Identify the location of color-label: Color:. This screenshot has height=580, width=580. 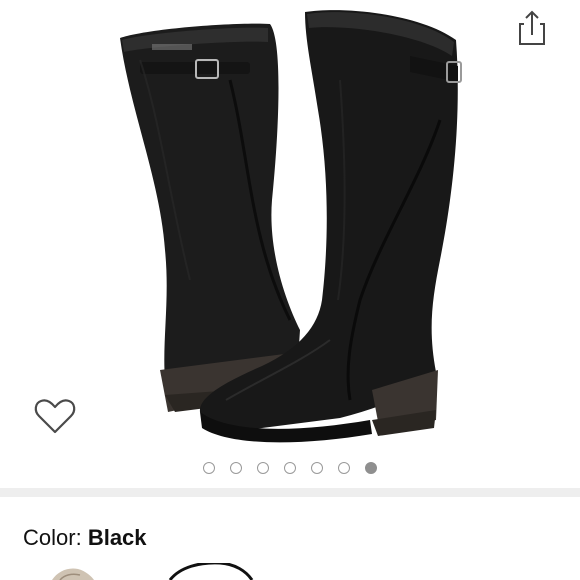
(52, 537).